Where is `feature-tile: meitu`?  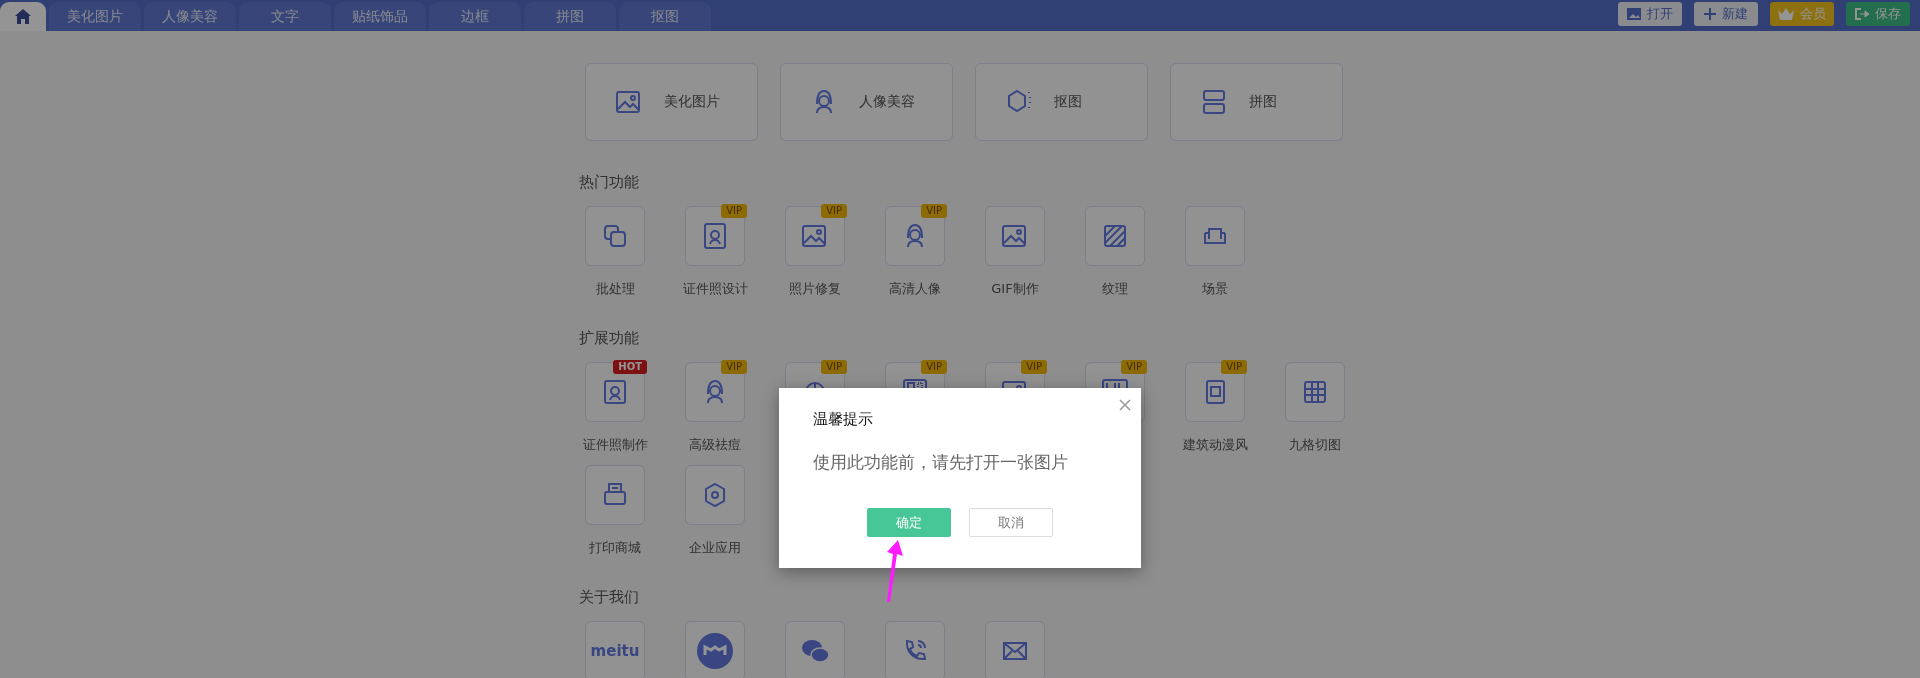 feature-tile: meitu is located at coordinates (615, 649).